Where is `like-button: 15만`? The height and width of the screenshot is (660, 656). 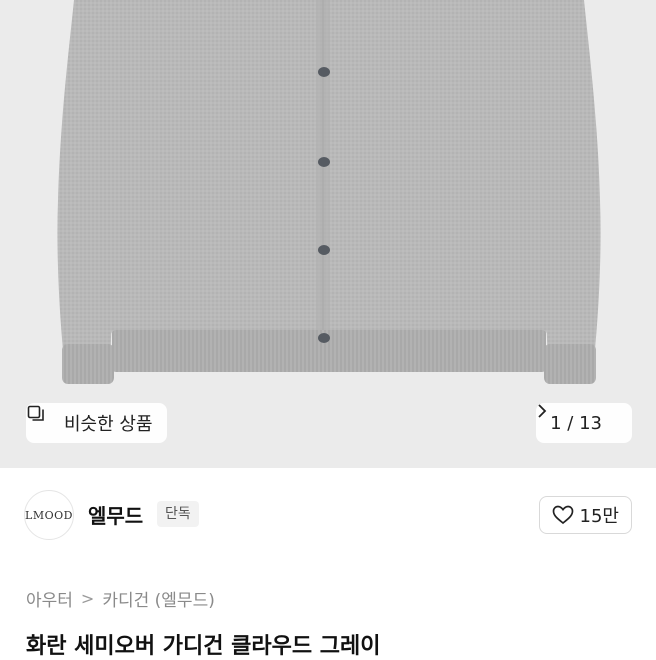 like-button: 15만 is located at coordinates (585, 515).